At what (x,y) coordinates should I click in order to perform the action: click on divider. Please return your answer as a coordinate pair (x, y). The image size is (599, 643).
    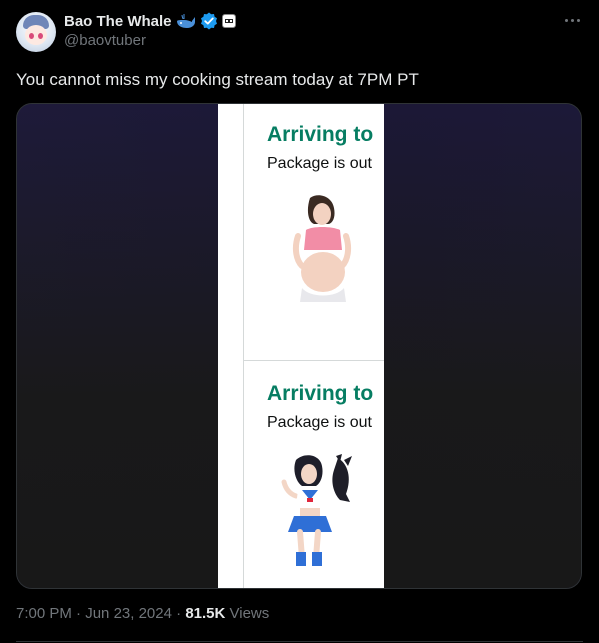
    Looking at the image, I should click on (299, 641).